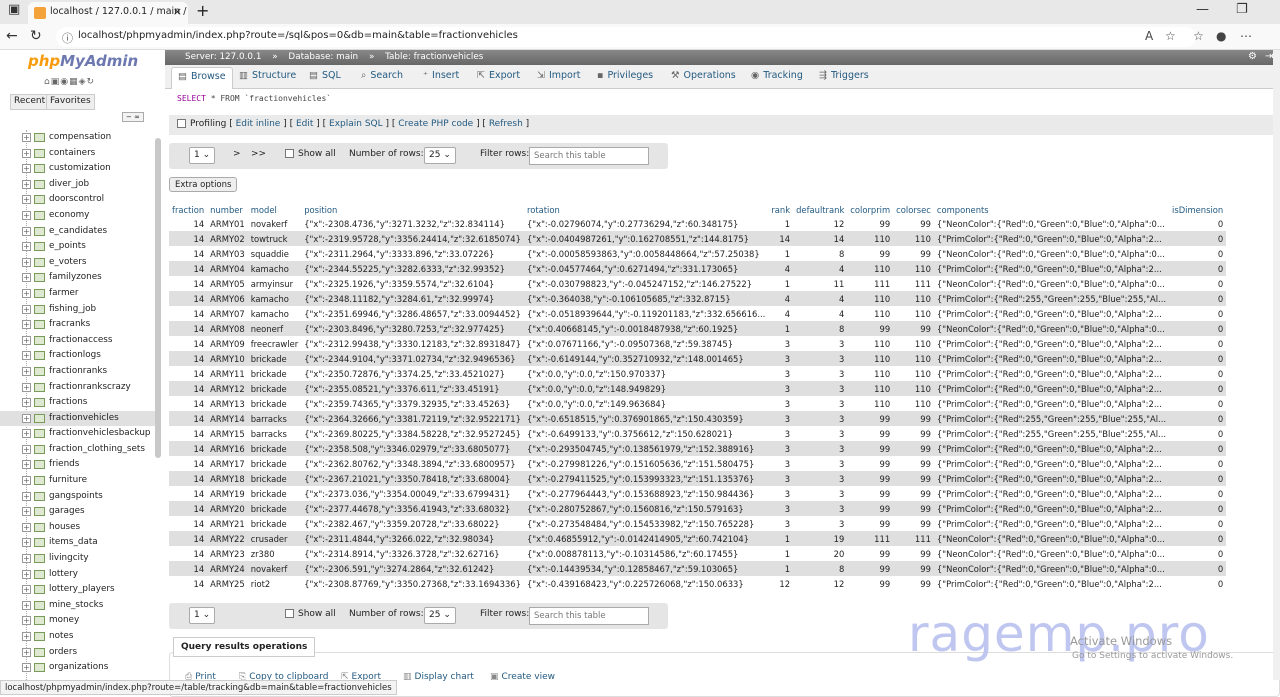 The height and width of the screenshot is (697, 1280). I want to click on sidebar-item-farmer: + farmer, so click(77, 294).